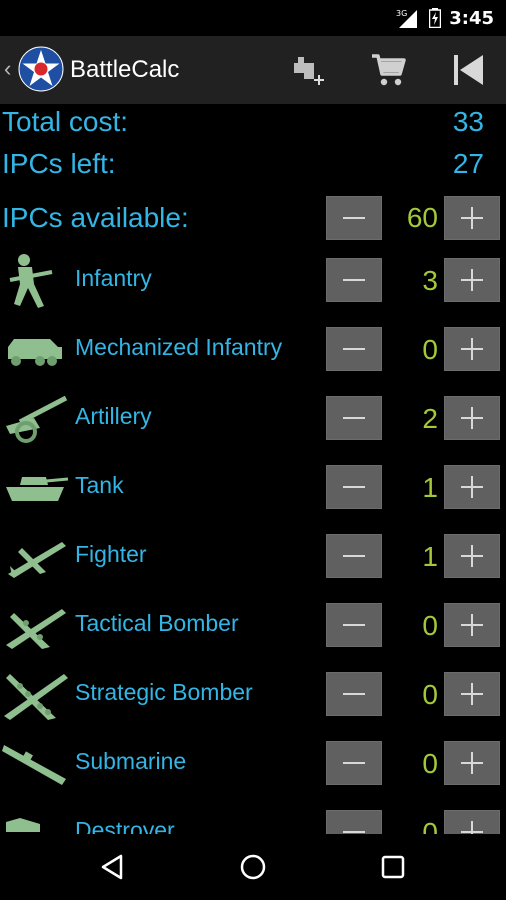 This screenshot has height=900, width=506. I want to click on recents-button, so click(393, 867).